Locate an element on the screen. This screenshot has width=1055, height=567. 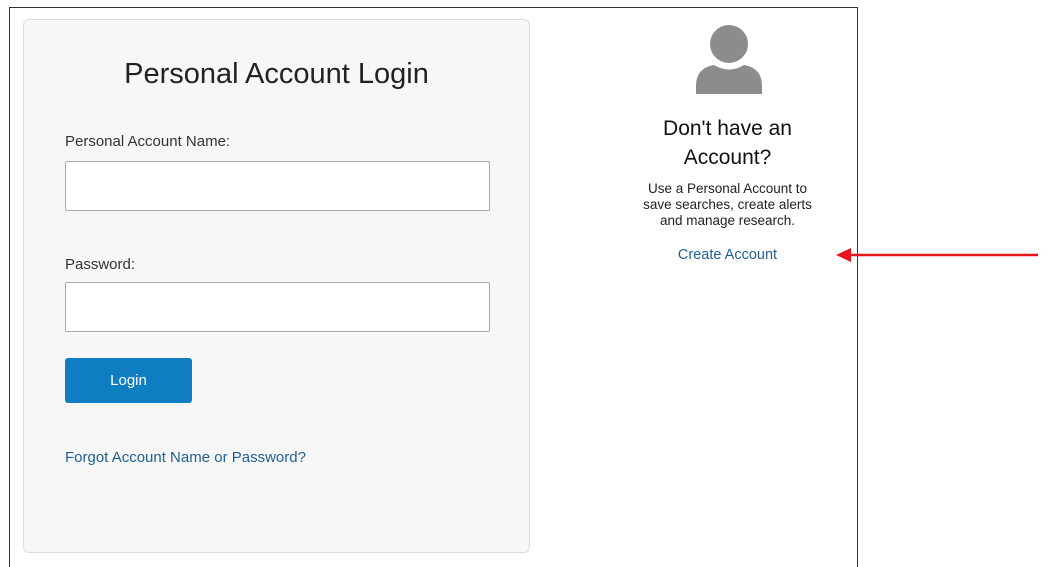
signup-heading-line2: Account? is located at coordinates (727, 157).